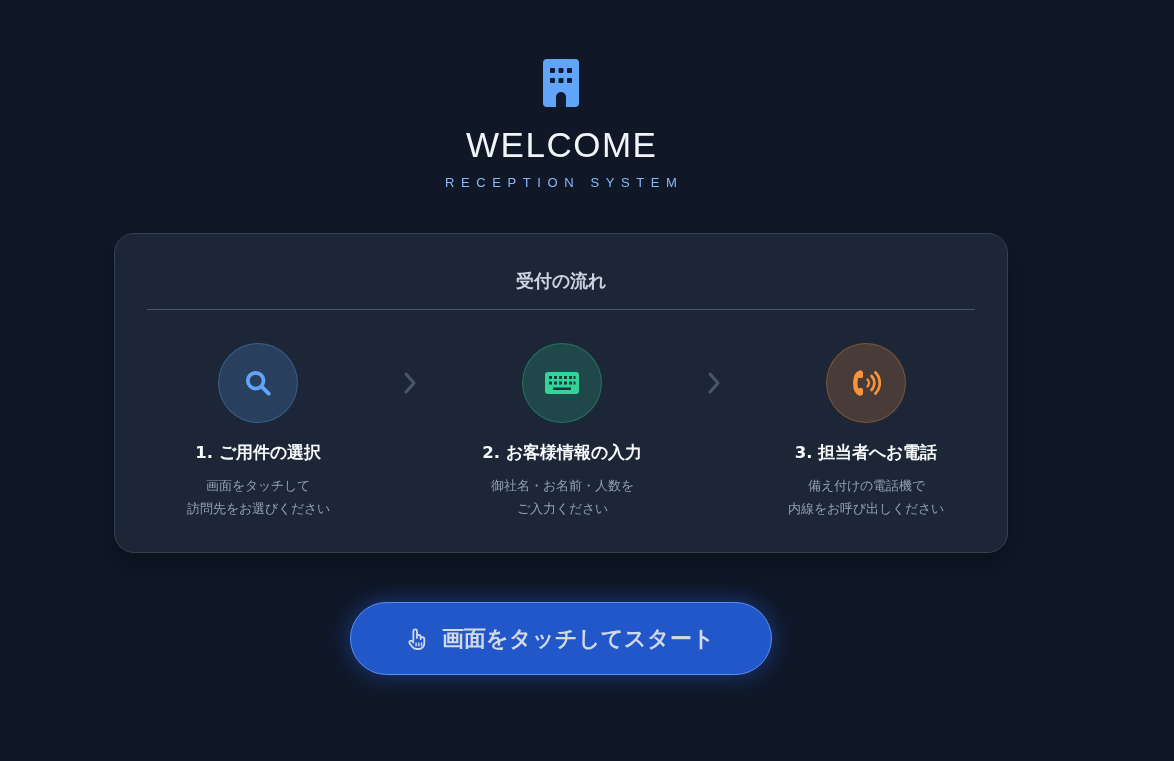  What do you see at coordinates (866, 453) in the screenshot?
I see `step-title: 3. 担当者へお電話` at bounding box center [866, 453].